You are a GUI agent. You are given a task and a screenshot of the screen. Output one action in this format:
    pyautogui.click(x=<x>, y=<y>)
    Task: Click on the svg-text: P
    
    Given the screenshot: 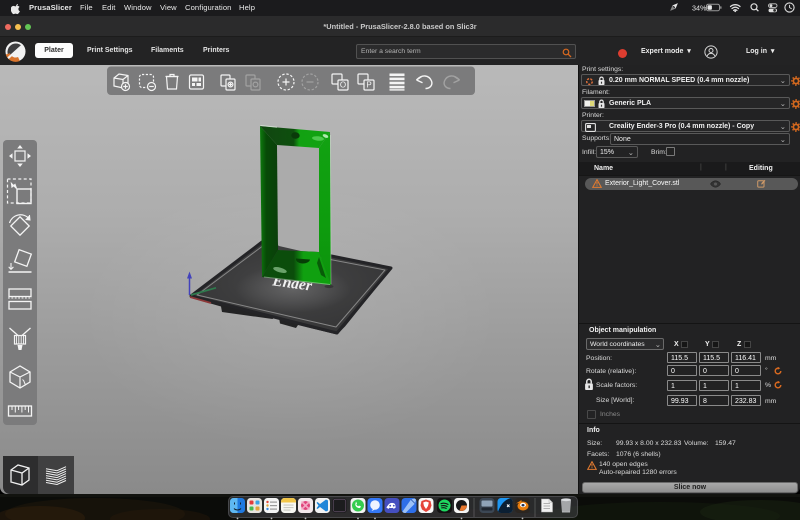 What is the action you would take?
    pyautogui.click(x=368, y=85)
    